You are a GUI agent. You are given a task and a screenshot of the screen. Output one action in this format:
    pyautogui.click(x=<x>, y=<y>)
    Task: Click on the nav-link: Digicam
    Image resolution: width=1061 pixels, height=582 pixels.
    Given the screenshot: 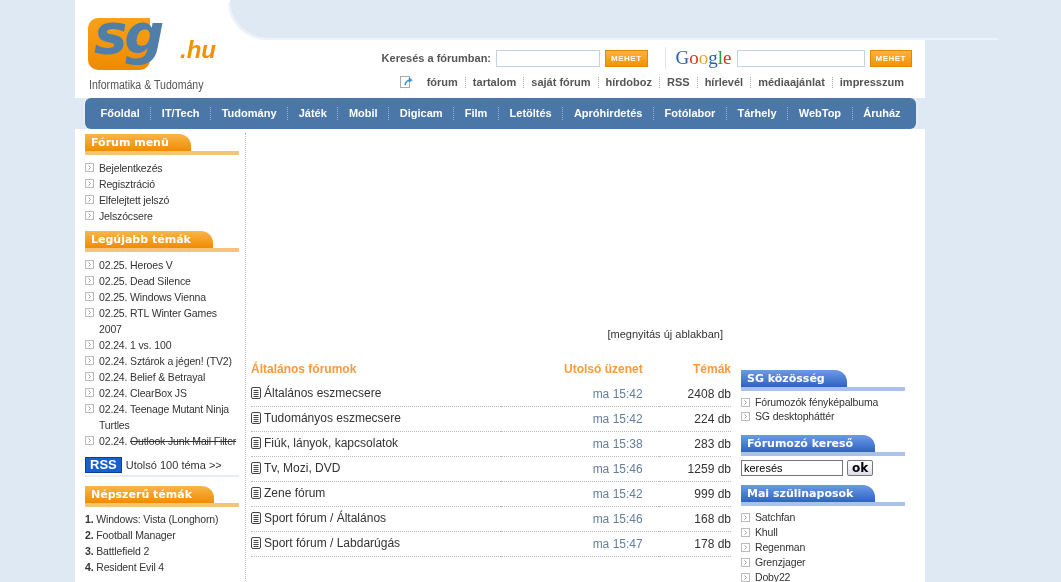 What is the action you would take?
    pyautogui.click(x=421, y=113)
    